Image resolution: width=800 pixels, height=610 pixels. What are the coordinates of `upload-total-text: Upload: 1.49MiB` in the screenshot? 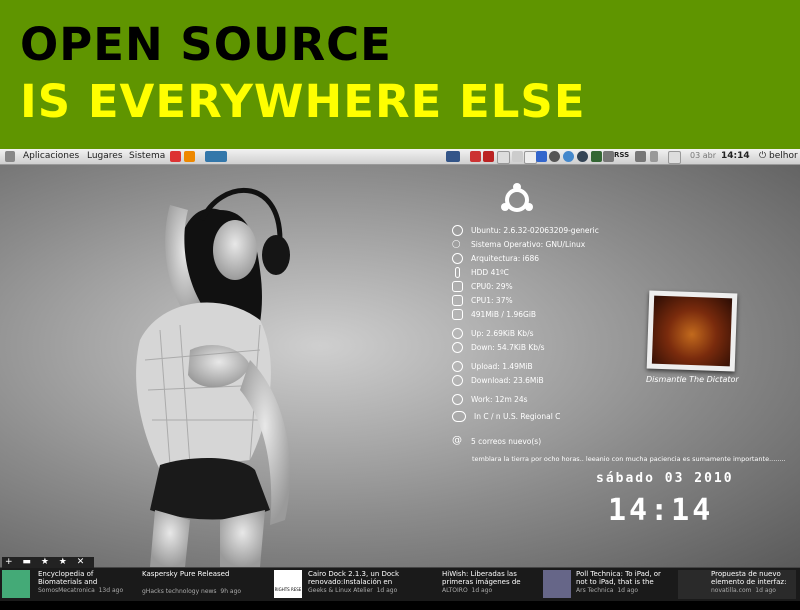 It's located at (502, 366).